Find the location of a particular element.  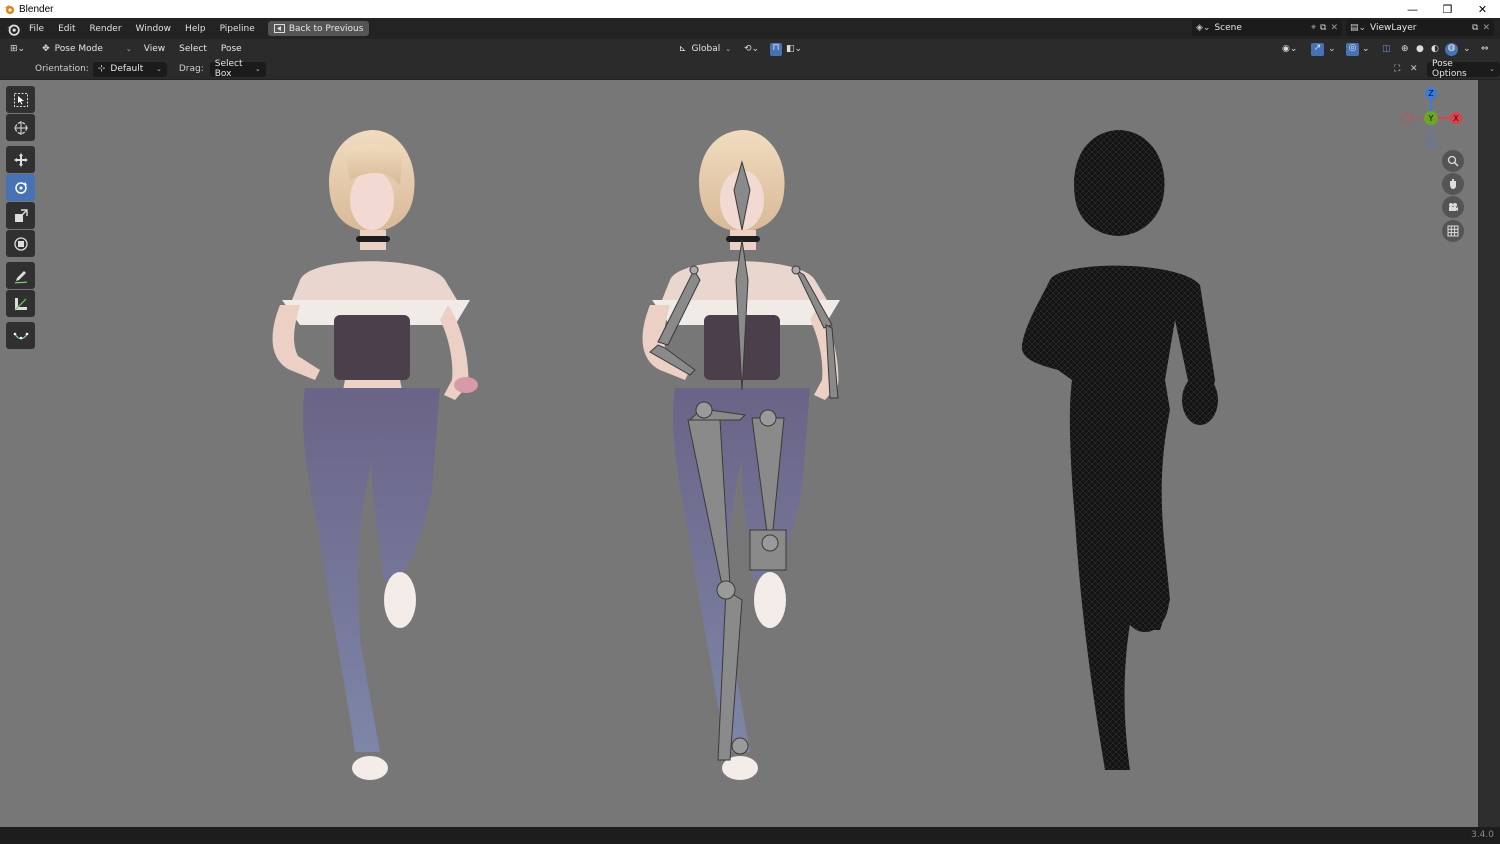

annotate-tool-icon is located at coordinates (20, 275).